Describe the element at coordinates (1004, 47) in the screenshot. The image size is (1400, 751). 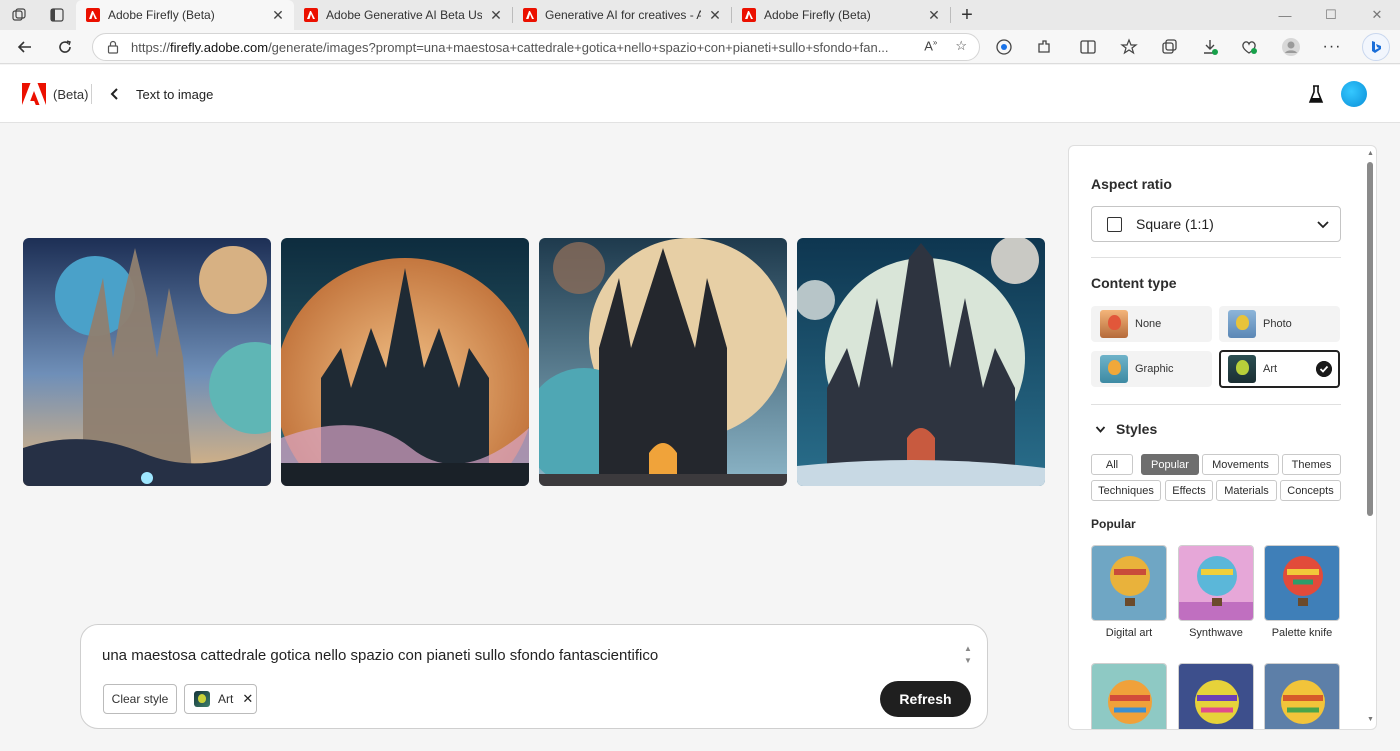
I see `tracking-prevention-icon` at that location.